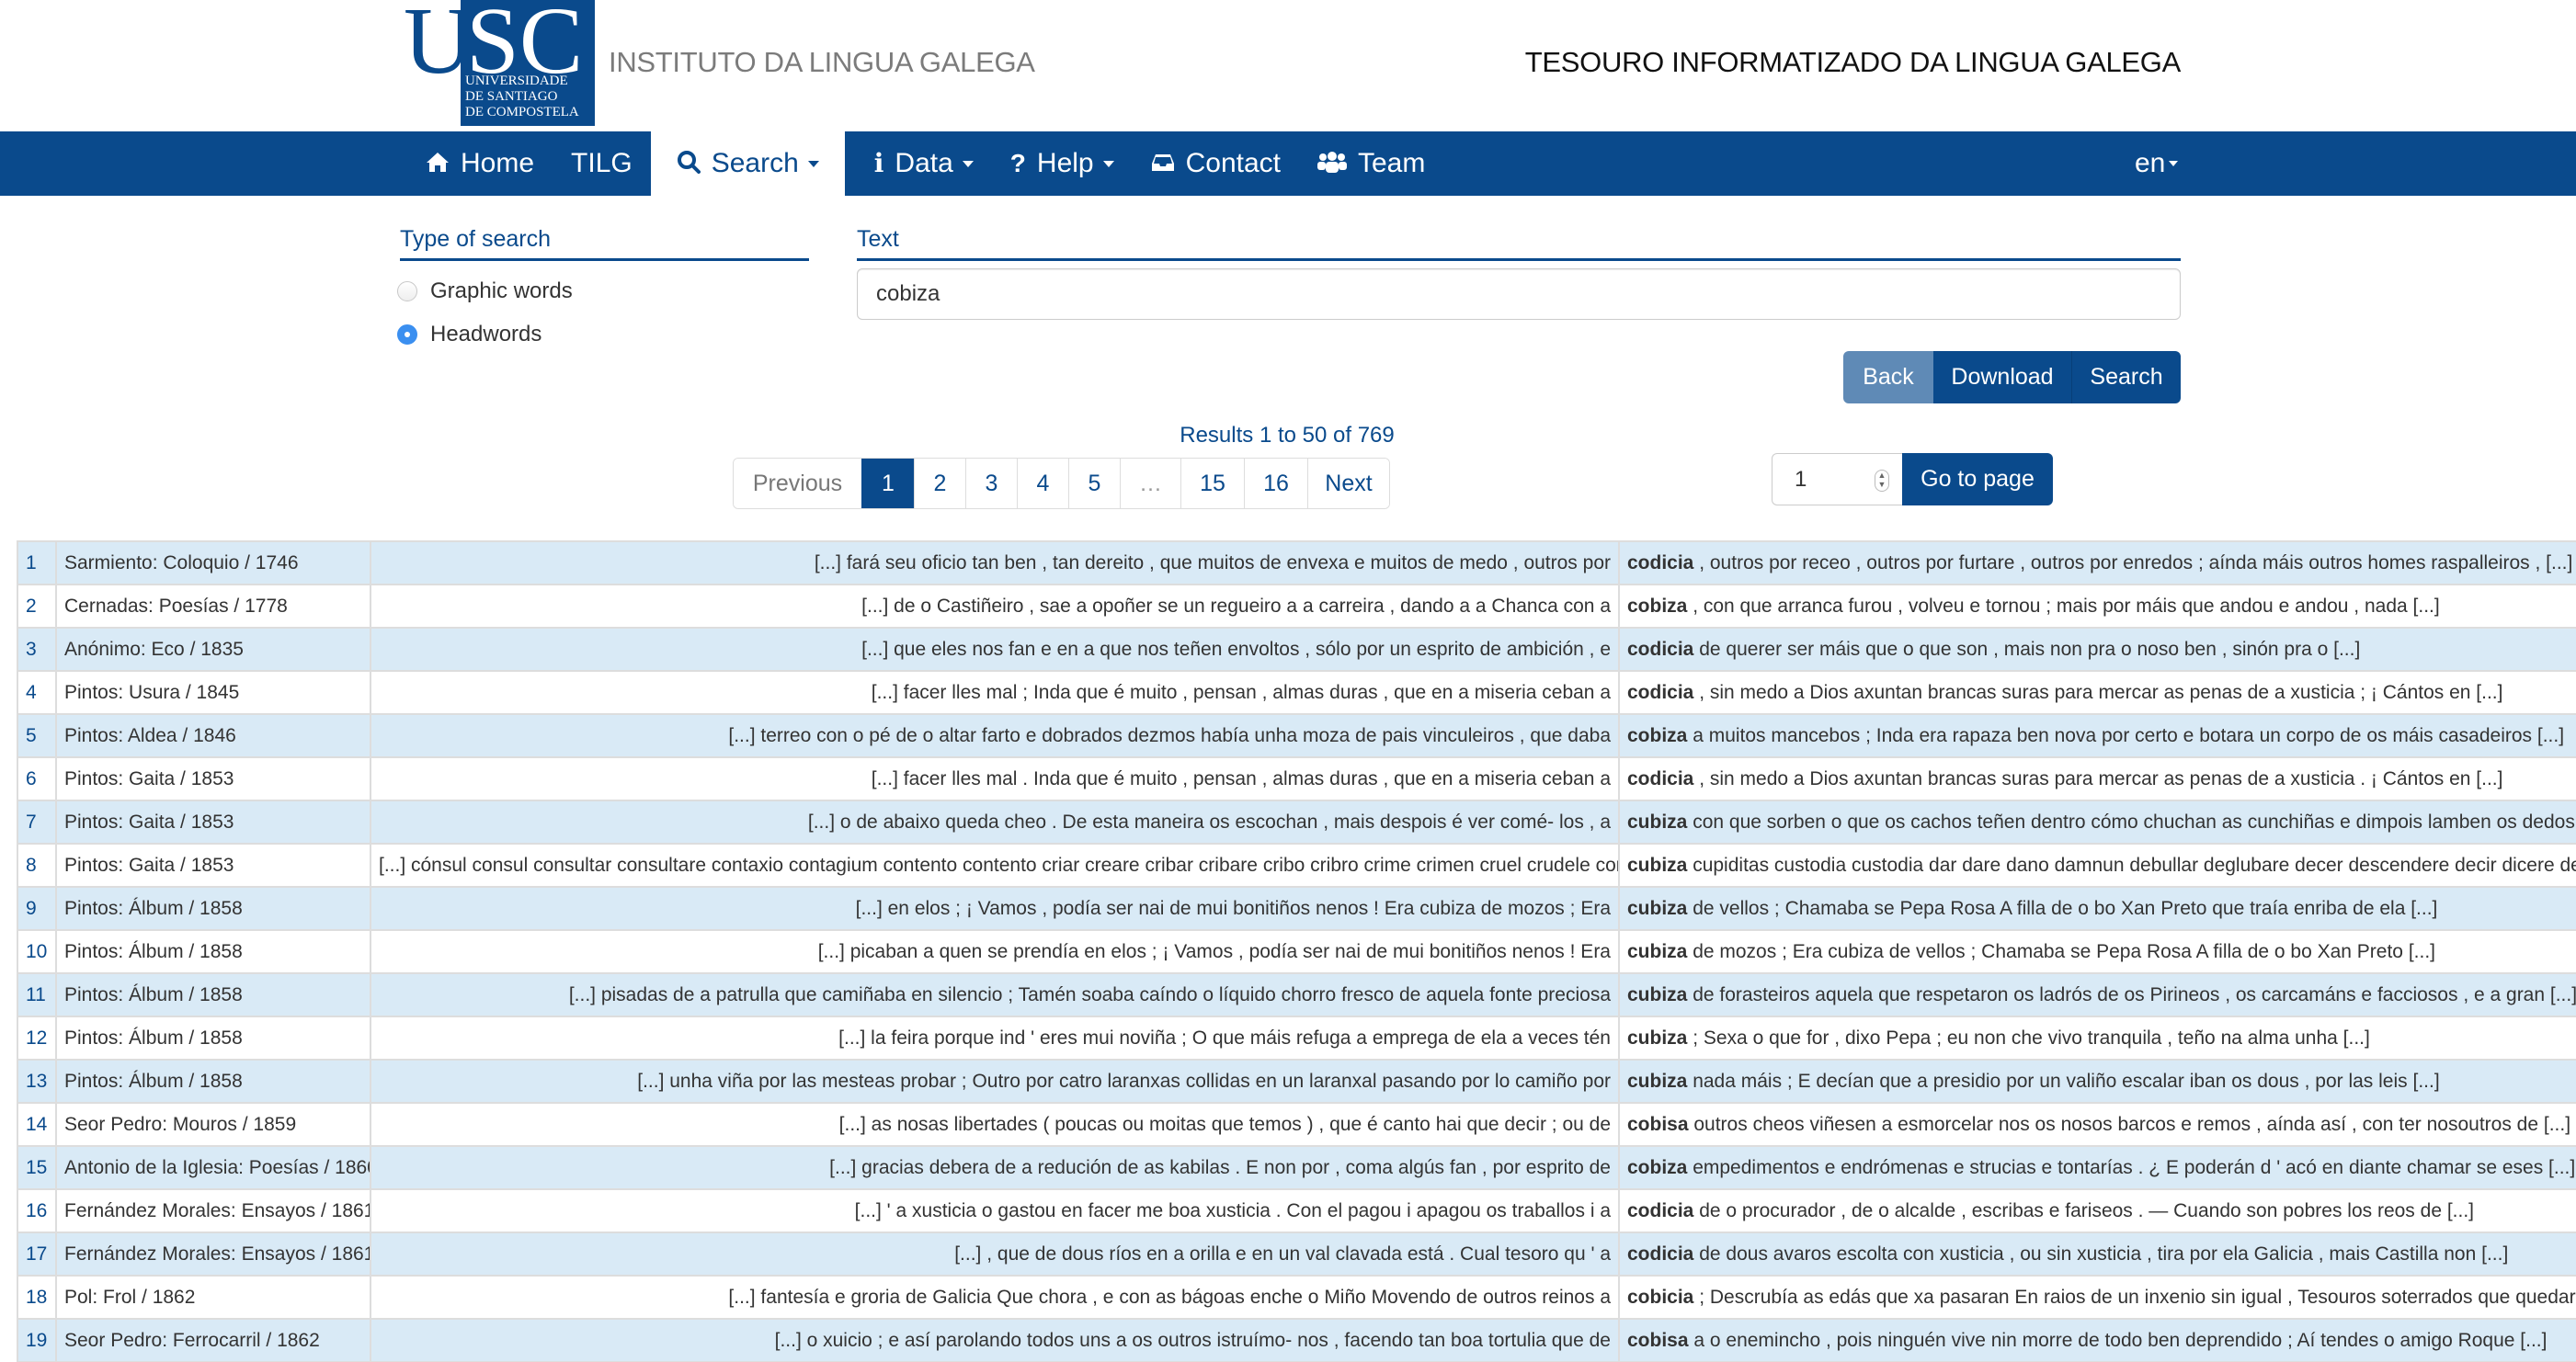  Describe the element at coordinates (991, 483) in the screenshot. I see `pagination-page-3: 3` at that location.